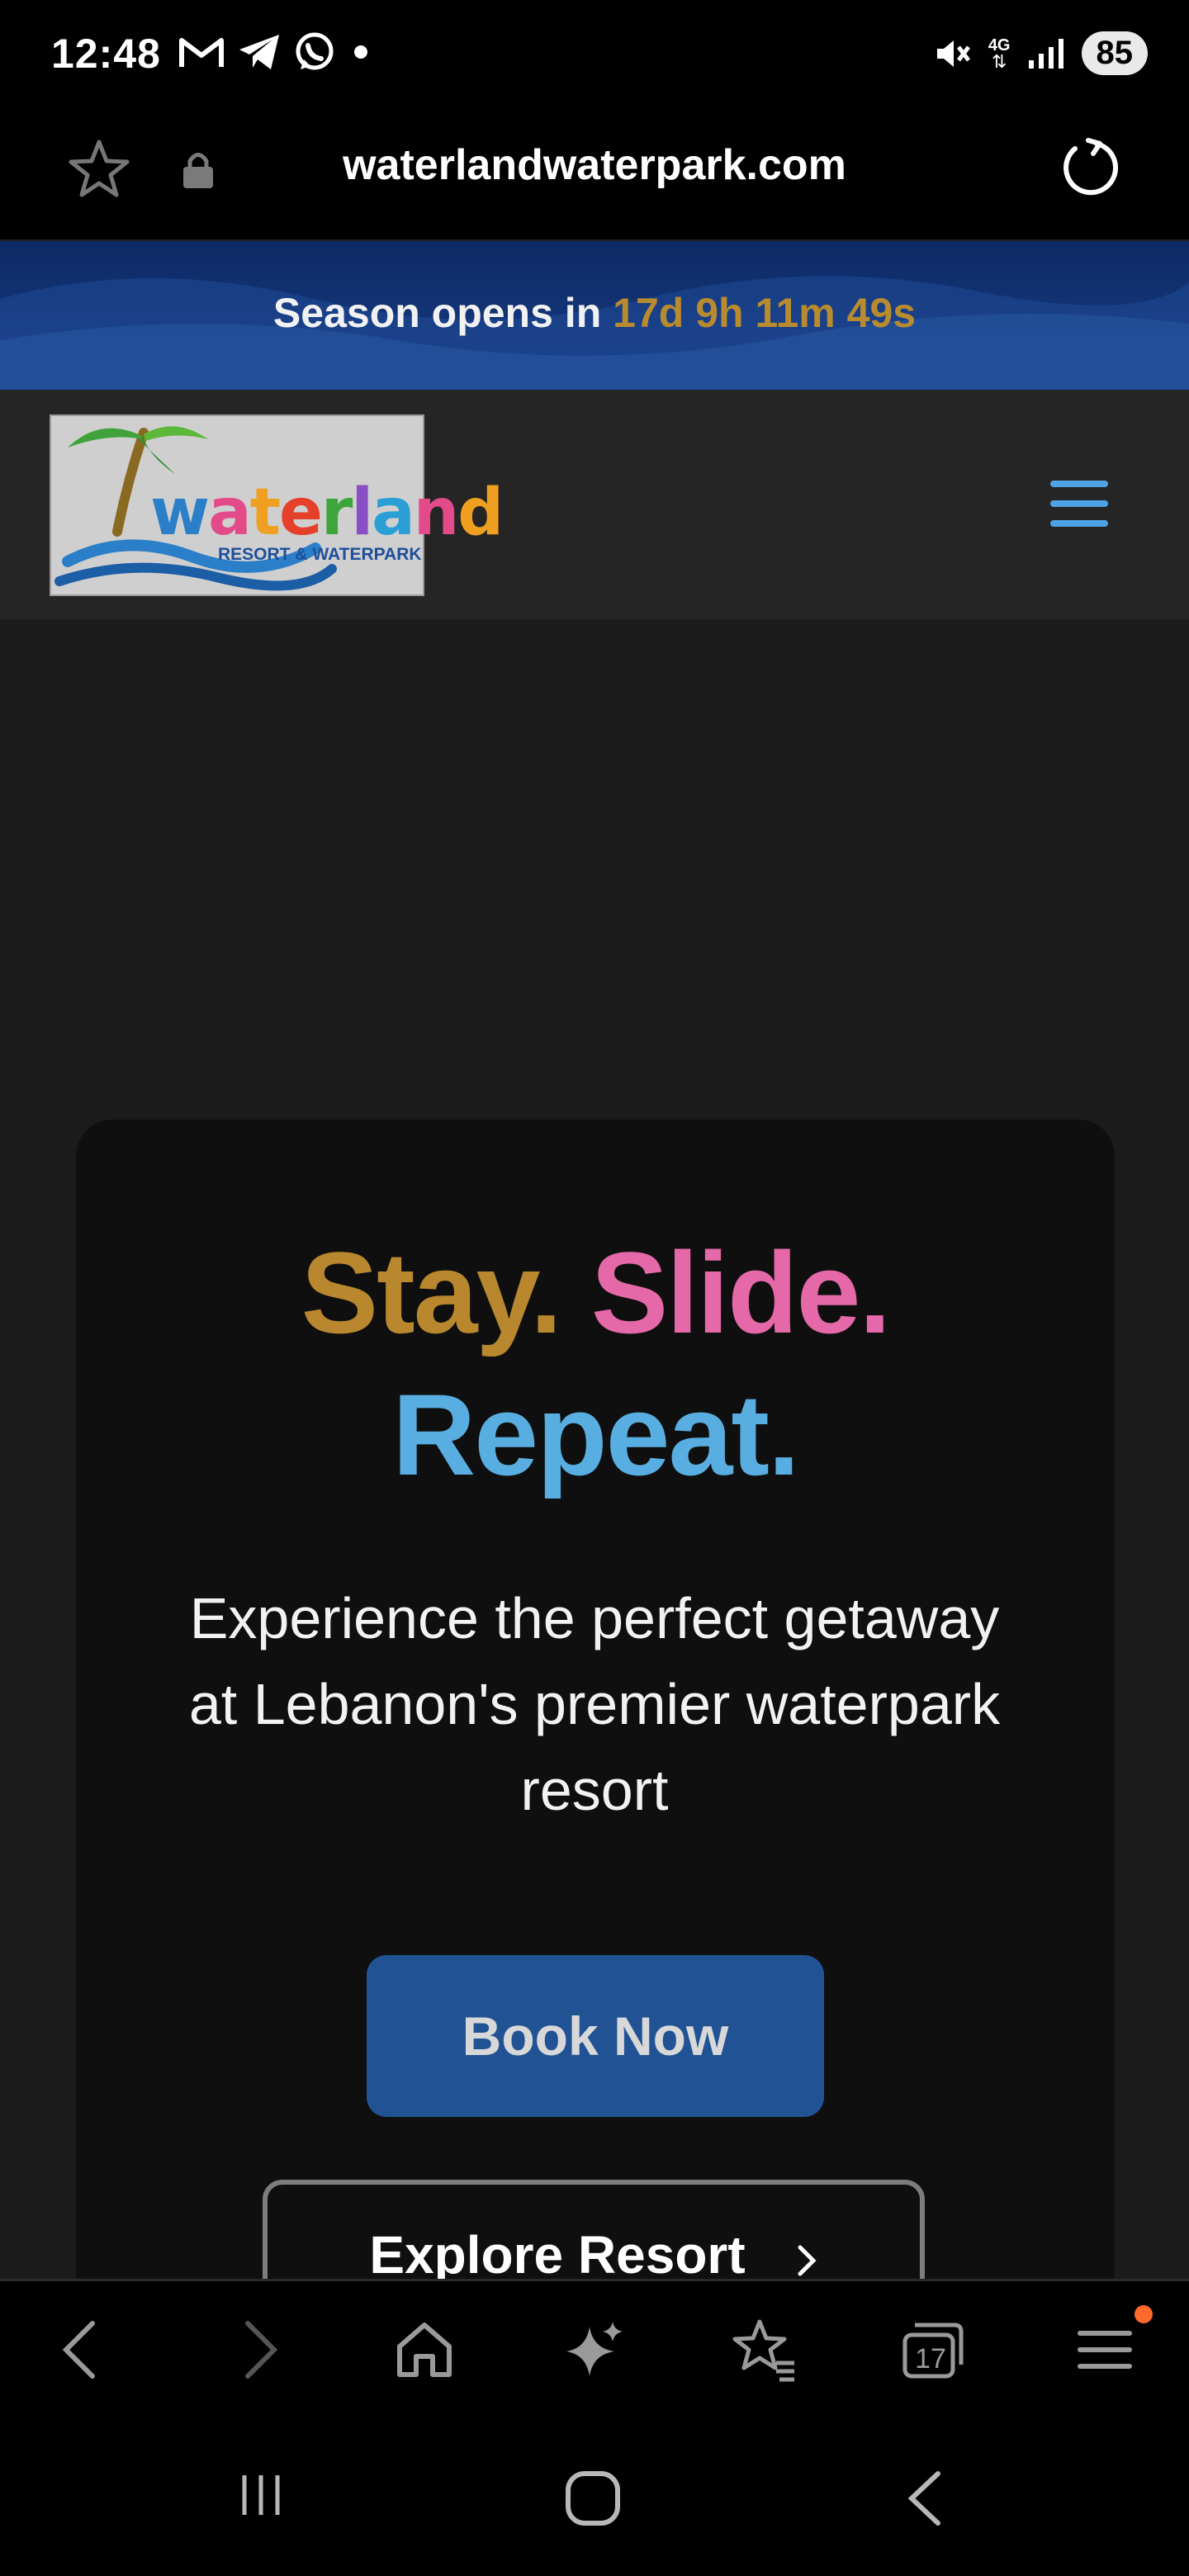 The width and height of the screenshot is (1189, 2576). Describe the element at coordinates (953, 53) in the screenshot. I see `mute-icon` at that location.